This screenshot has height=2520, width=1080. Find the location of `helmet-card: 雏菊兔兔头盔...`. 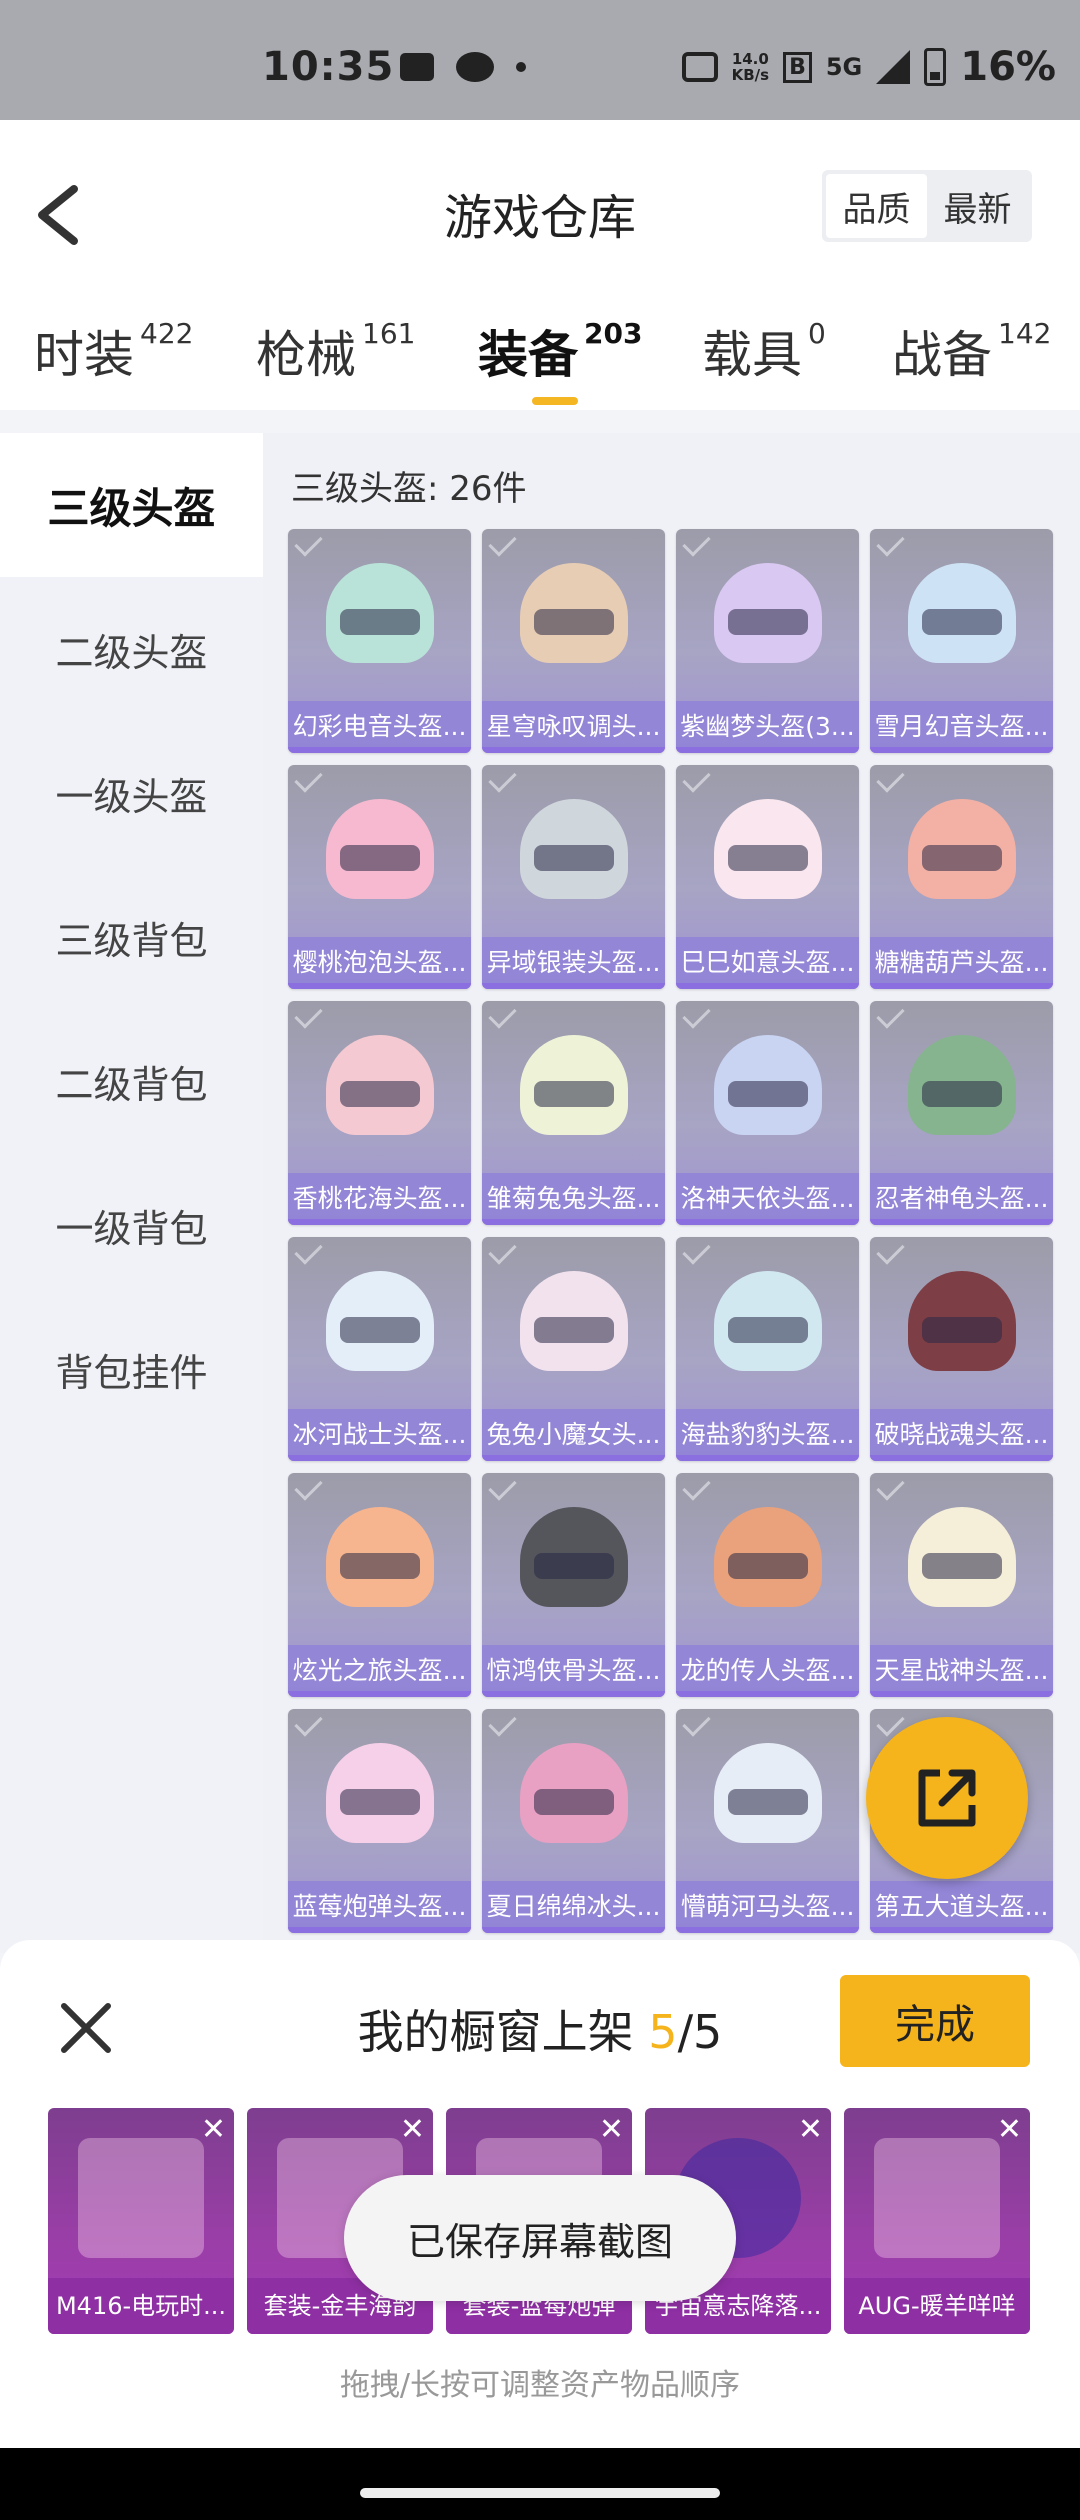

helmet-card: 雏菊兔兔头盔... is located at coordinates (573, 1113).